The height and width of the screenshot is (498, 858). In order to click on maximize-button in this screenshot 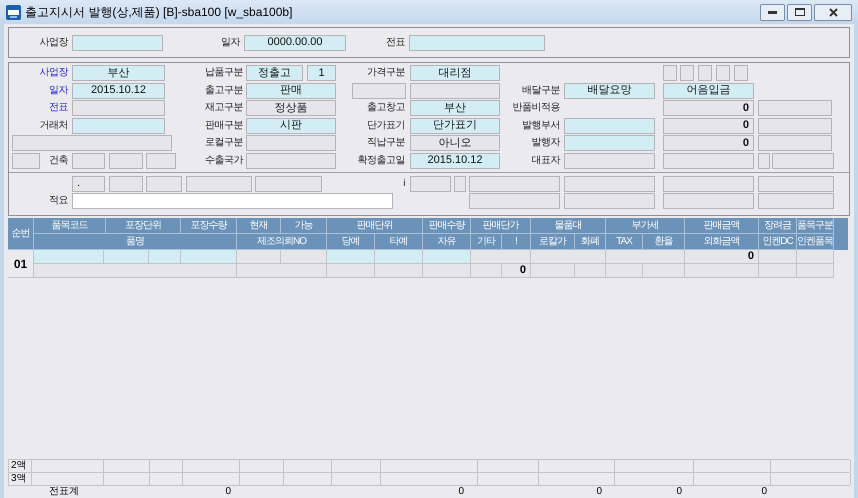, I will do `click(799, 12)`.